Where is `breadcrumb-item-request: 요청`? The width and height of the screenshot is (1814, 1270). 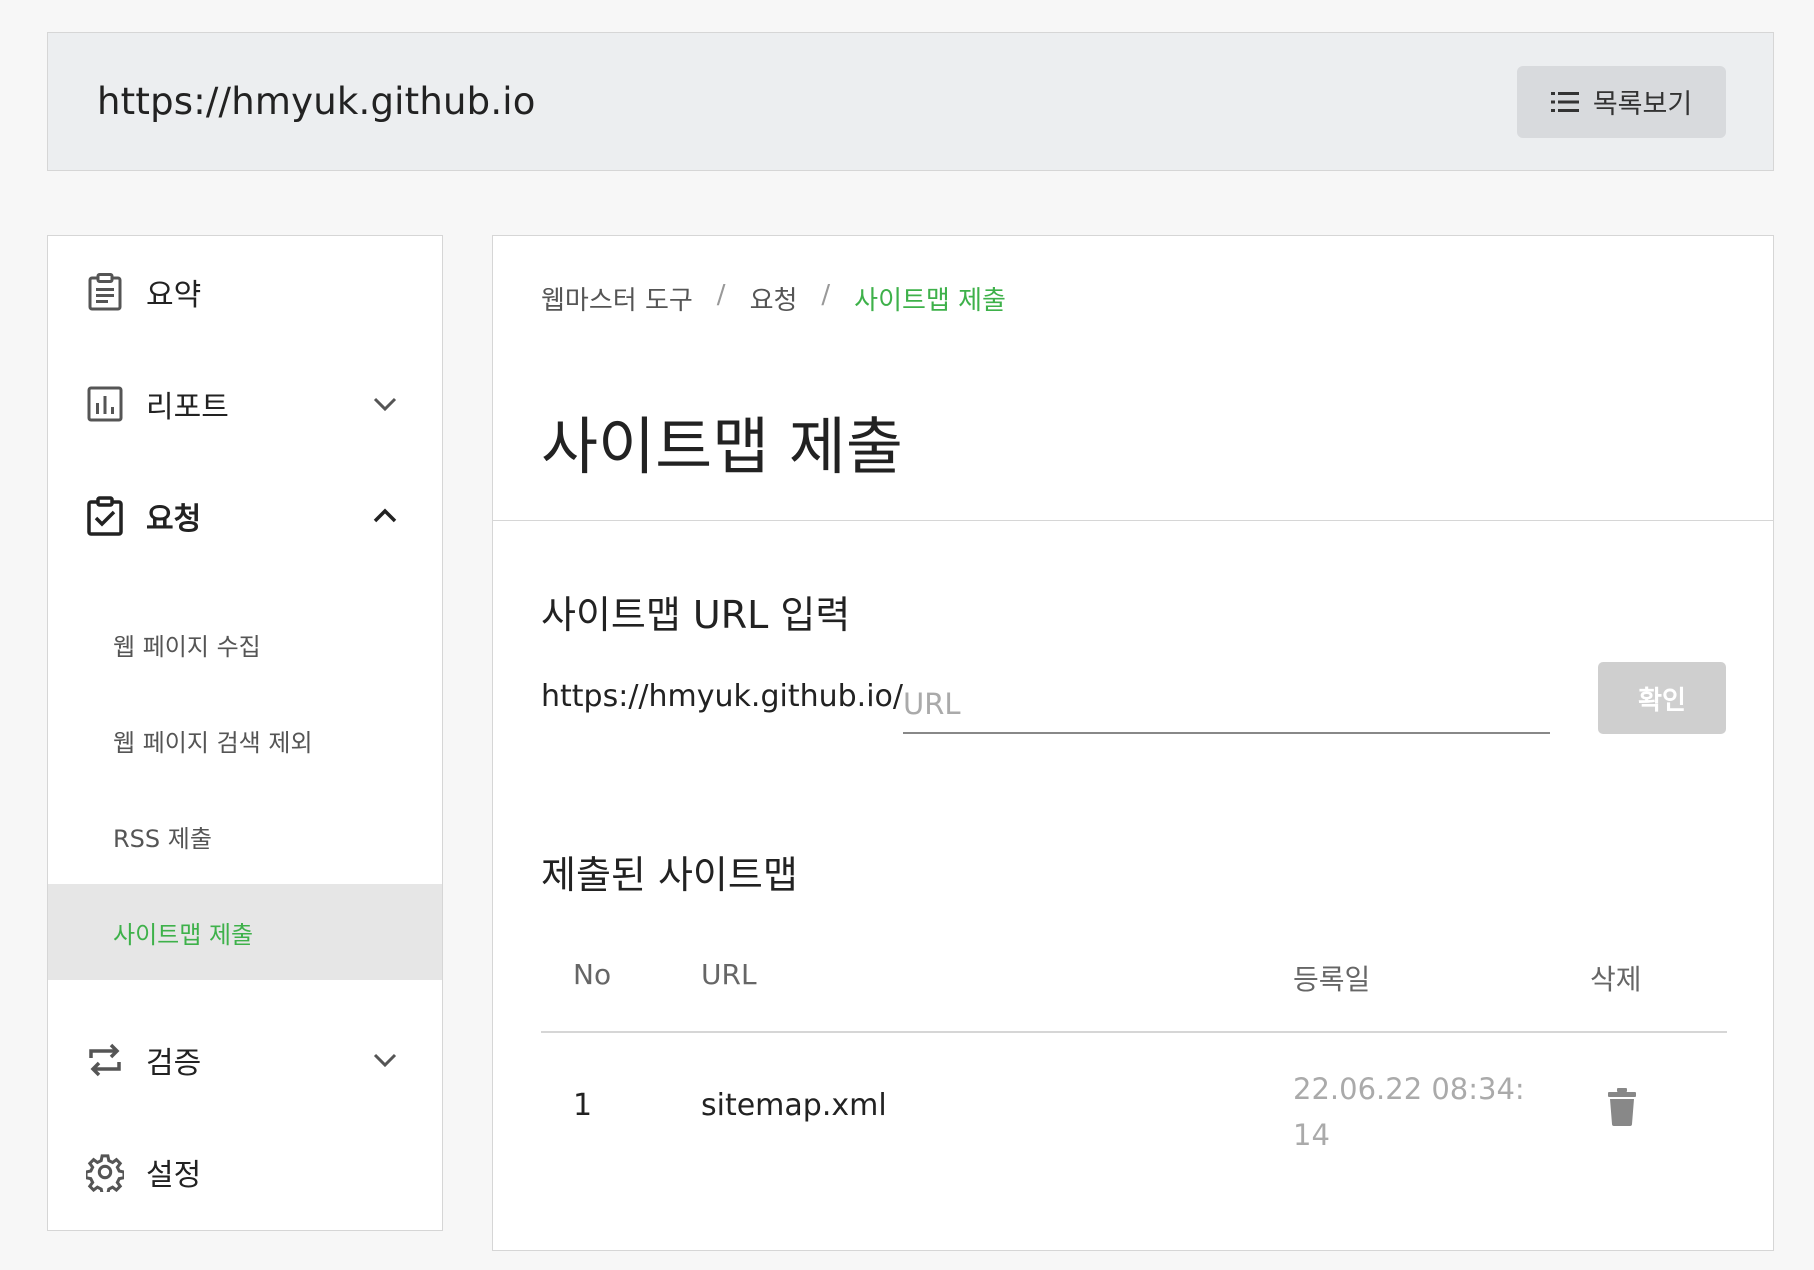
breadcrumb-item-request: 요청 is located at coordinates (774, 298).